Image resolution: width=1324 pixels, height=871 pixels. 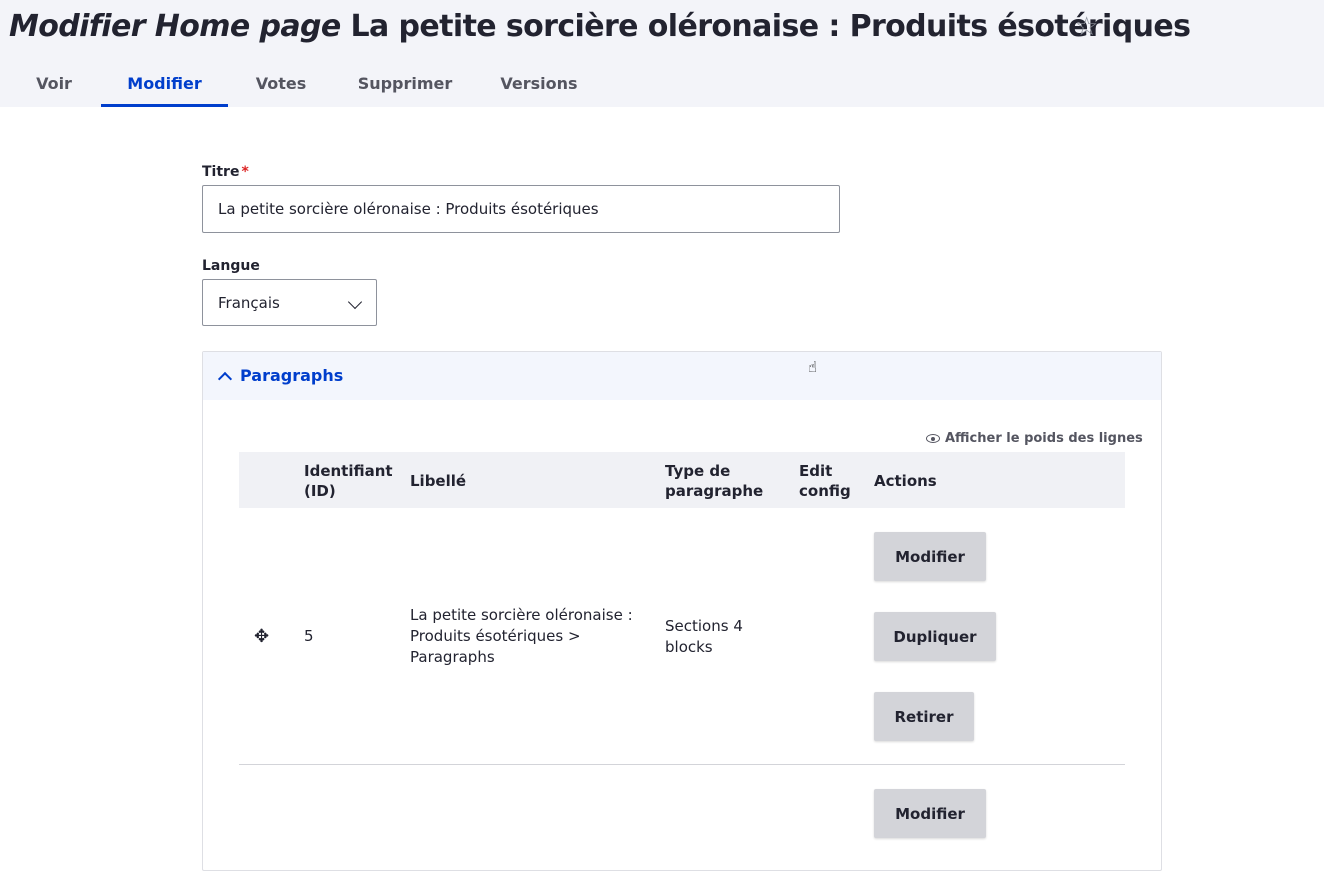 I want to click on tab-votes: Votes, so click(x=281, y=83).